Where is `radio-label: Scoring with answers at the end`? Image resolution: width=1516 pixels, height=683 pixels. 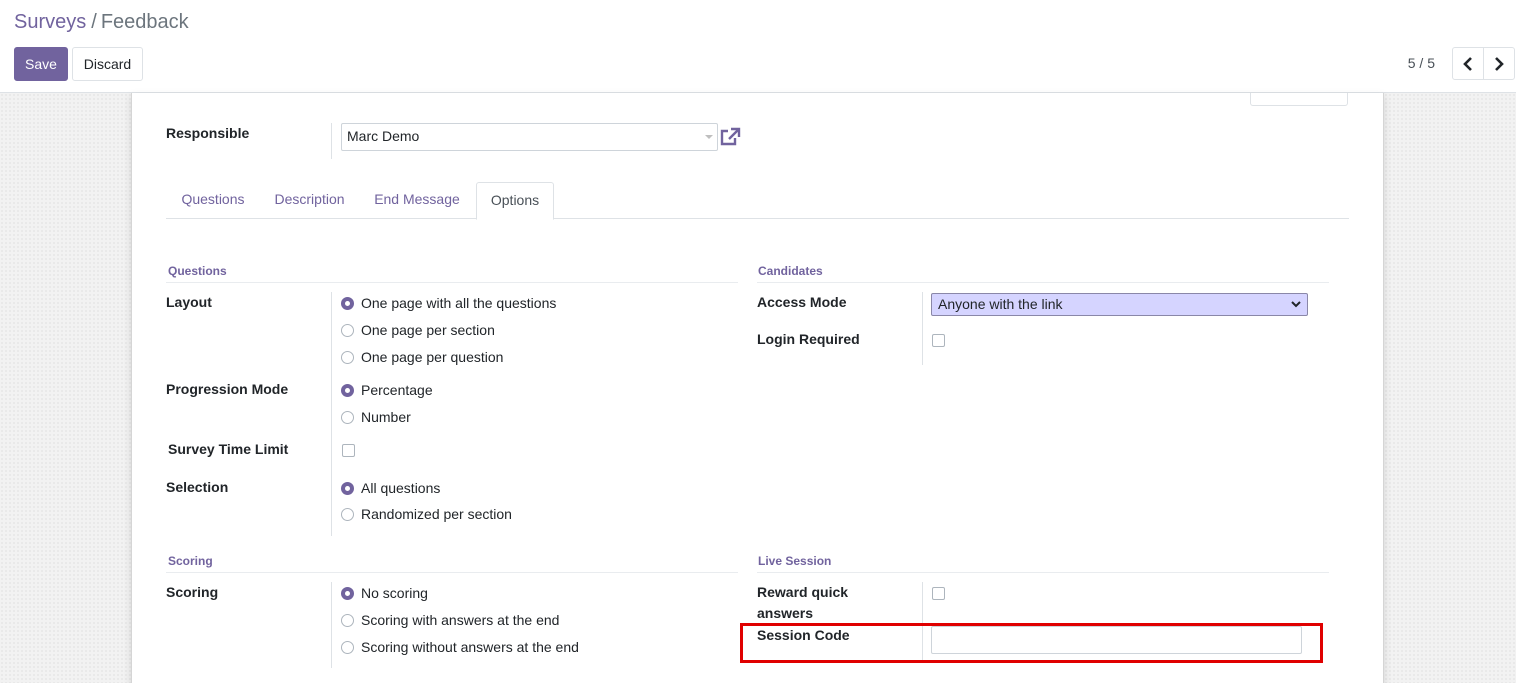 radio-label: Scoring with answers at the end is located at coordinates (460, 620).